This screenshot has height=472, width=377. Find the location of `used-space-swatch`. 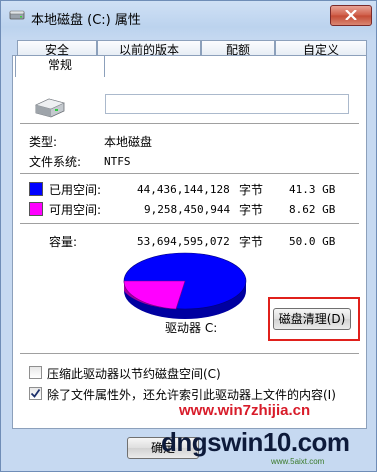

used-space-swatch is located at coordinates (36, 189).